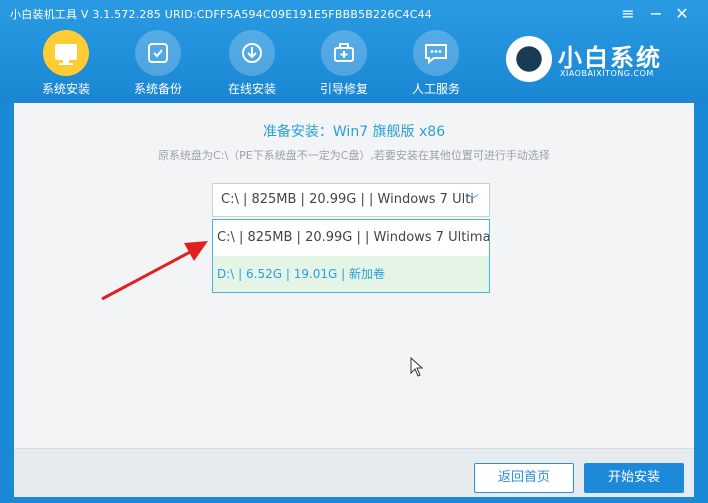  Describe the element at coordinates (610, 58) in the screenshot. I see `logo-name: 小白系统` at that location.